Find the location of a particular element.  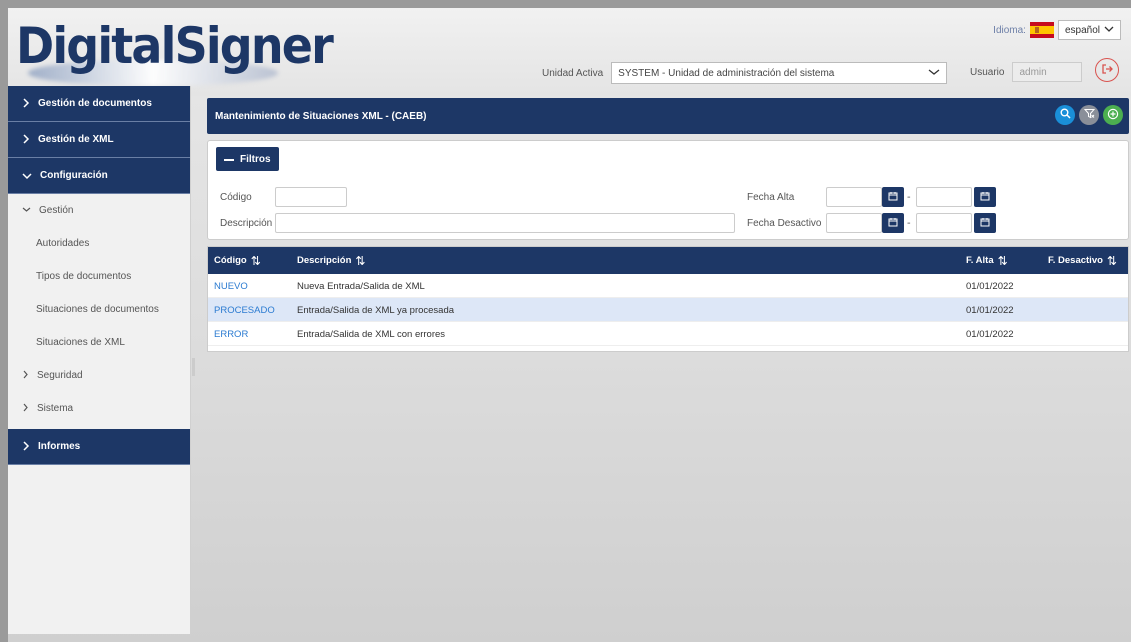

search-icon is located at coordinates (1065, 115).